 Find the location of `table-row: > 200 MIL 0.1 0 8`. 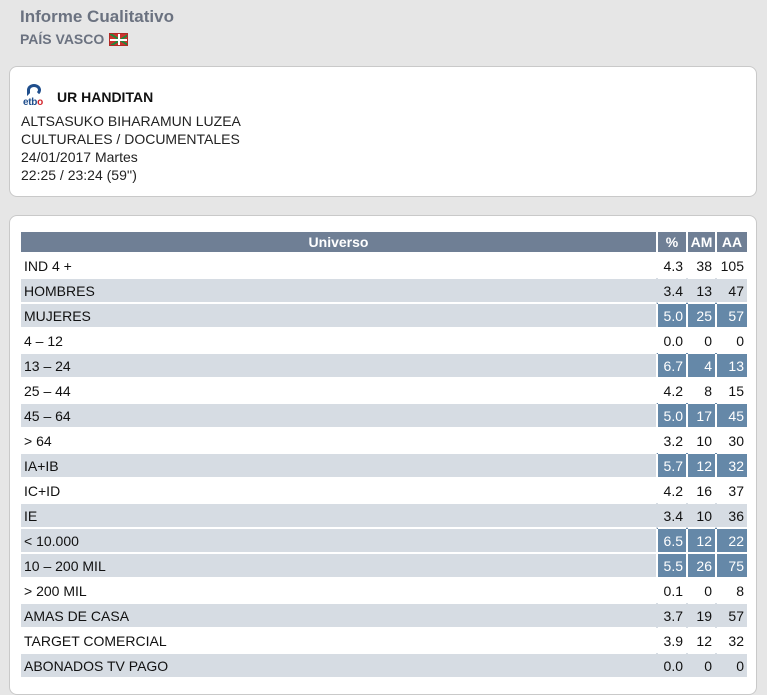

table-row: > 200 MIL 0.1 0 8 is located at coordinates (384, 590).